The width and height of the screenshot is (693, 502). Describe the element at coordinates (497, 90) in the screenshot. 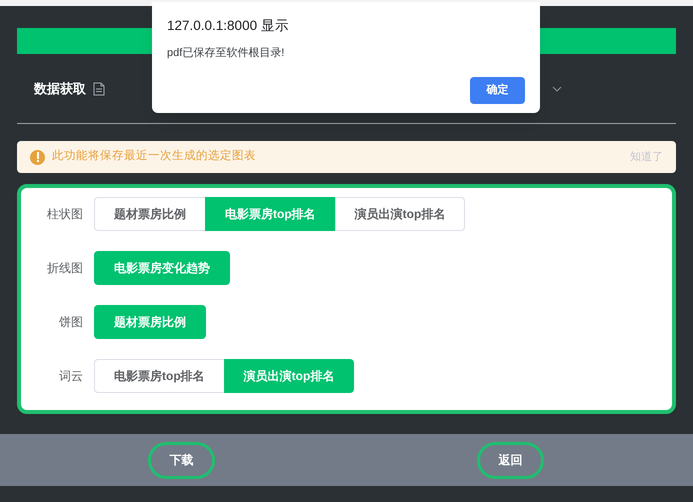

I see `ok-button: 确定` at that location.